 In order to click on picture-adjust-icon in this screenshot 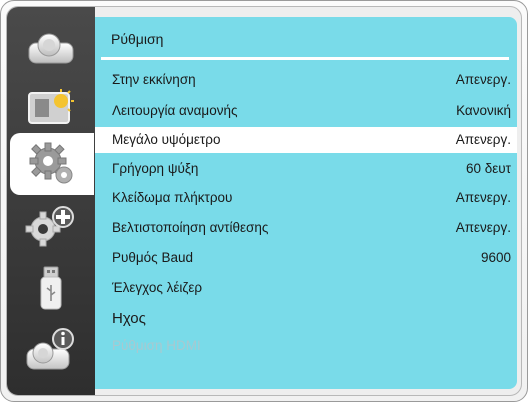, I will do `click(51, 106)`.